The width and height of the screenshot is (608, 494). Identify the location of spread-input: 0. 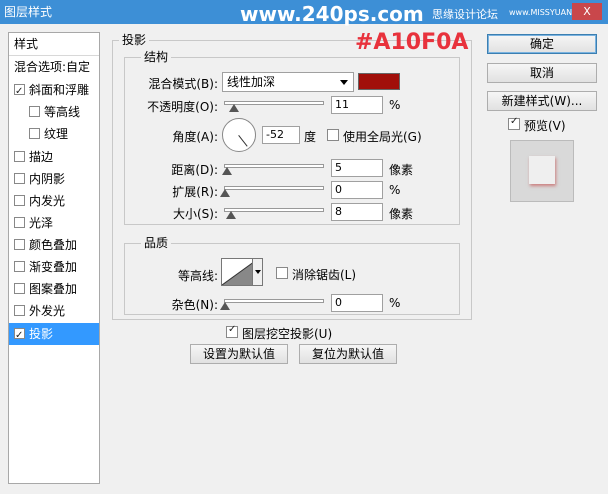
(357, 190).